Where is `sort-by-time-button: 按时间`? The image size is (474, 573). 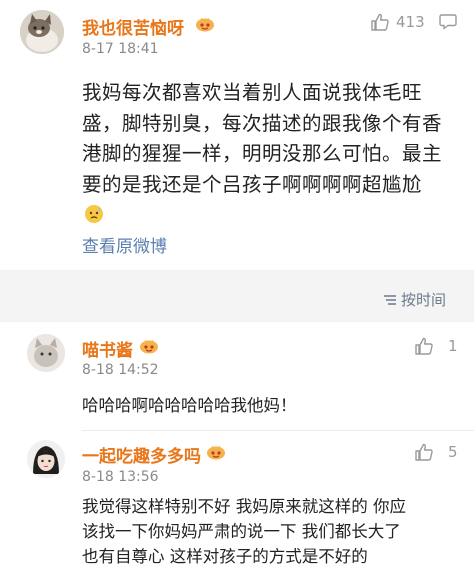
sort-by-time-button: 按时间 is located at coordinates (414, 299).